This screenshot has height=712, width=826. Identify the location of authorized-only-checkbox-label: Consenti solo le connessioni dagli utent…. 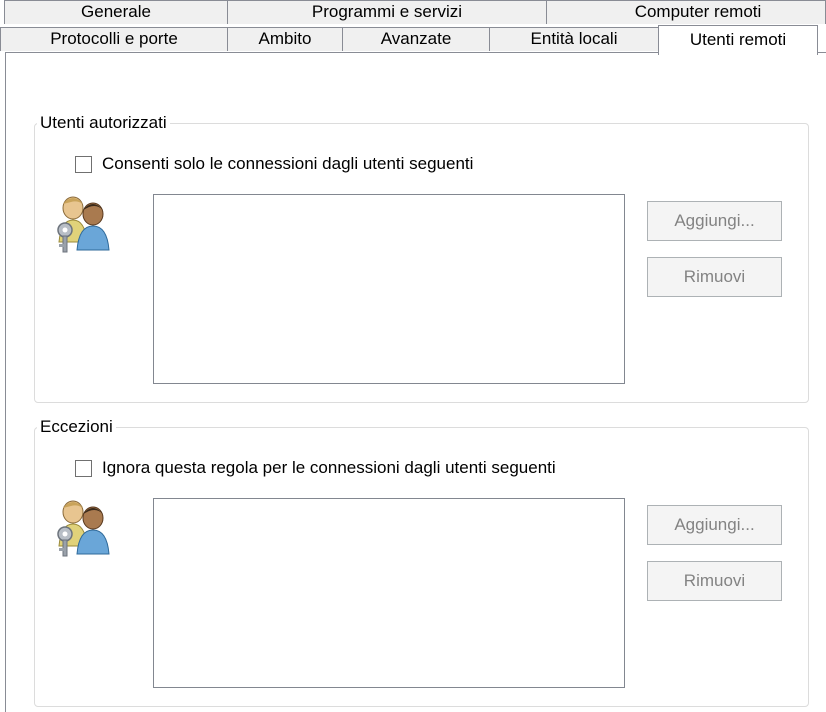
(287, 164).